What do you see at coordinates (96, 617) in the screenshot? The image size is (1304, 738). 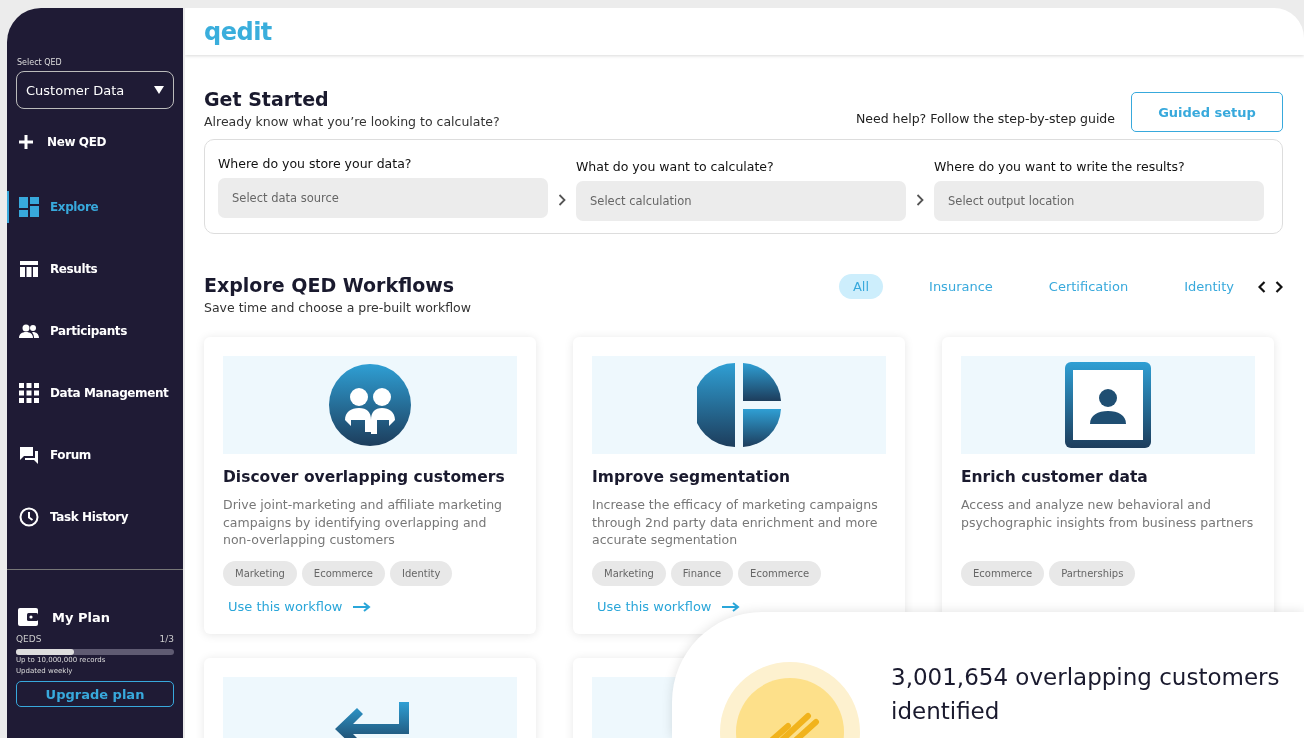 I see `my-plan-link: My Plan` at bounding box center [96, 617].